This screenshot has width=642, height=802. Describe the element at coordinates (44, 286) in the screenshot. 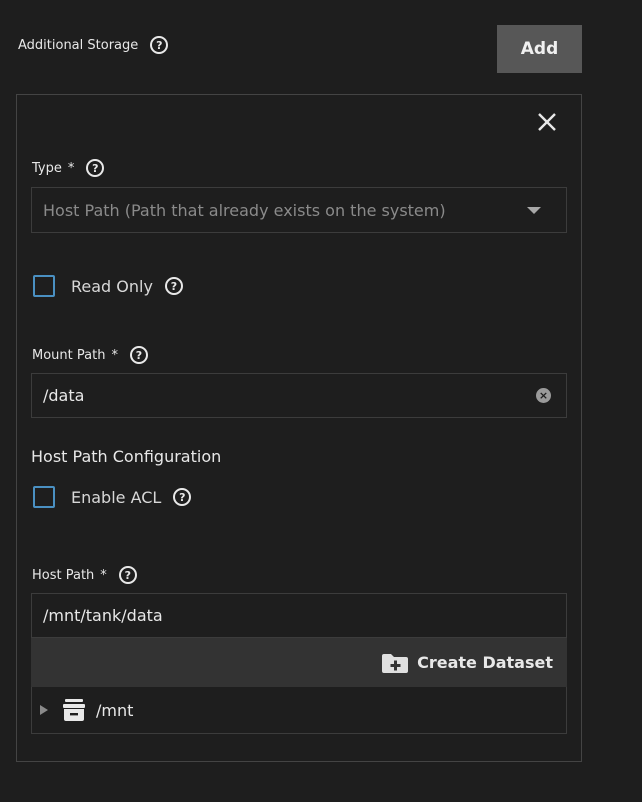

I see `read-only-checkbox` at that location.